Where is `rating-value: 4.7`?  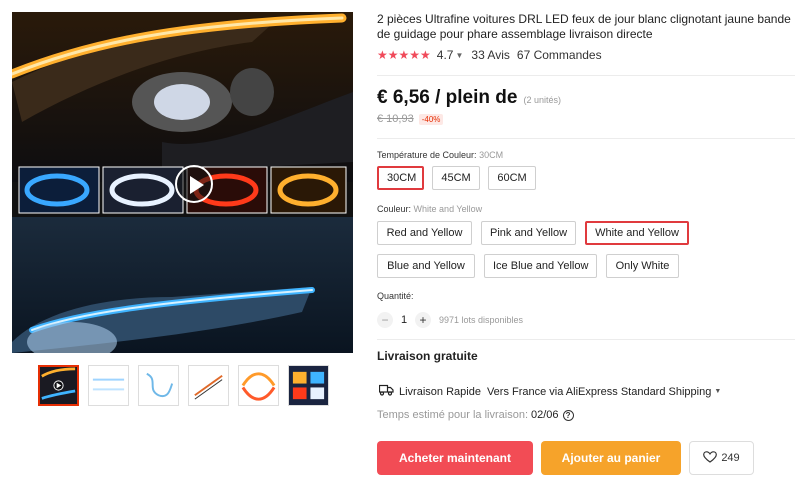
rating-value: 4.7 is located at coordinates (445, 55).